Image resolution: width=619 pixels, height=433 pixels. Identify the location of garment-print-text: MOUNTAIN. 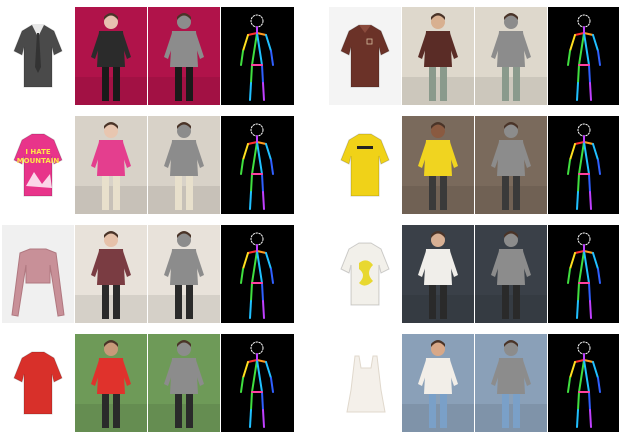
(38, 161).